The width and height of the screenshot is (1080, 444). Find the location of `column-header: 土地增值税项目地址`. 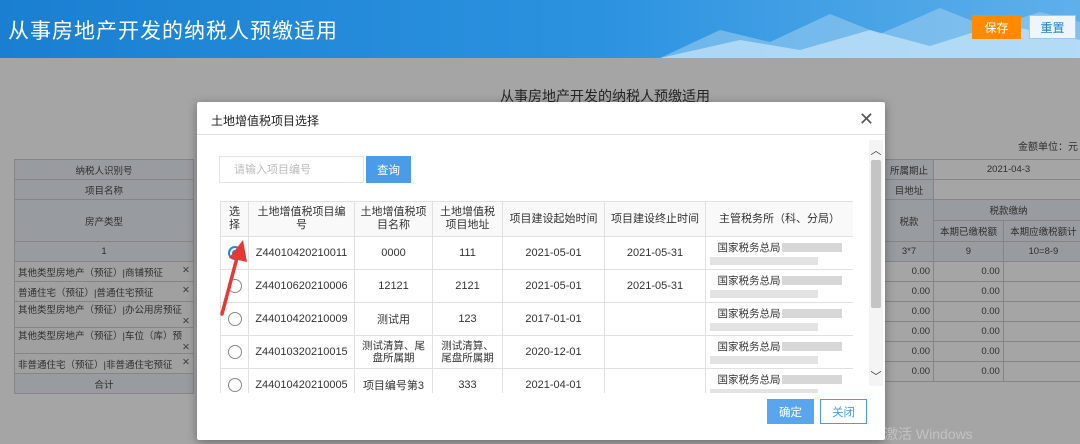

column-header: 土地增值税项目地址 is located at coordinates (467, 219).